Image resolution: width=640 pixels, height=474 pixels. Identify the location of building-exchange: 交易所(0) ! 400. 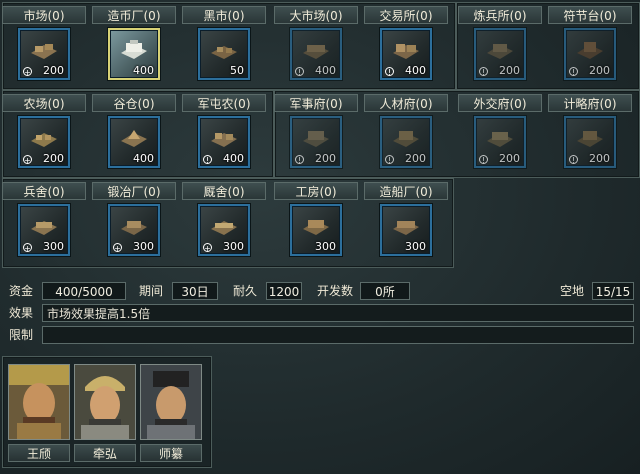
(407, 48).